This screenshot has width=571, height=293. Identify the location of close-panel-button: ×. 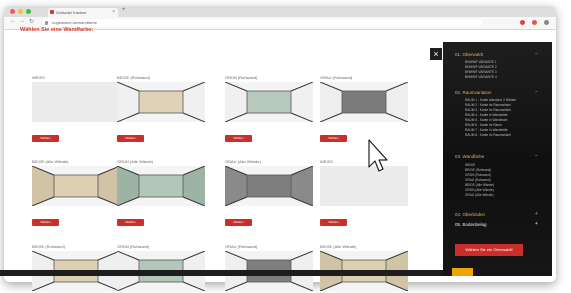
(436, 54).